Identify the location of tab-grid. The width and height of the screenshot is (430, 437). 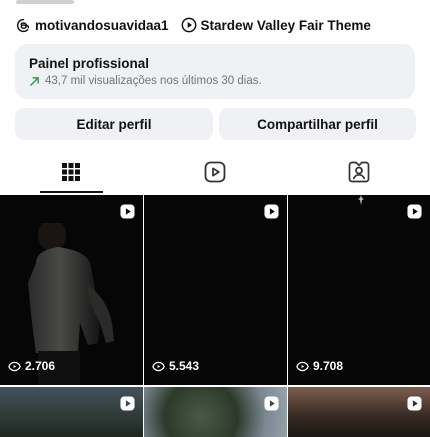
(71, 172).